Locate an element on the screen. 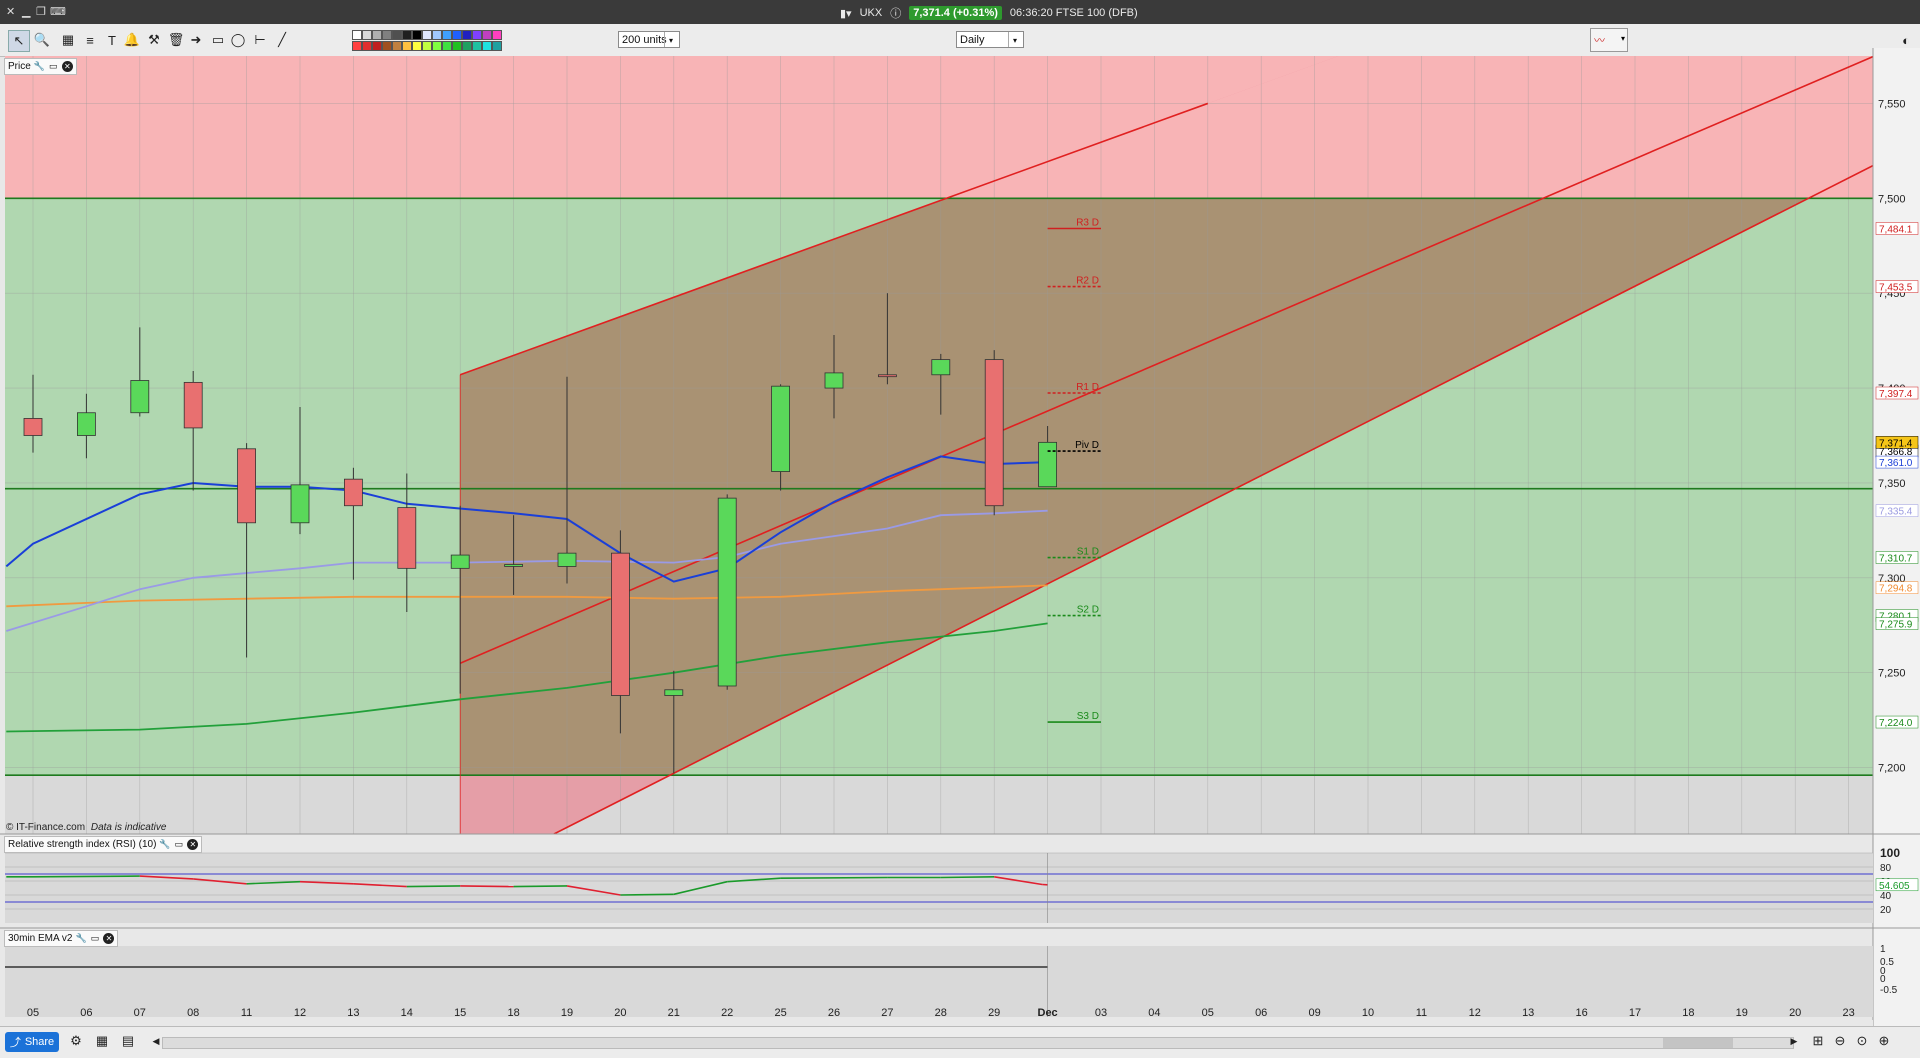 The height and width of the screenshot is (1058, 1920). pivot-label: R3 D is located at coordinates (1087, 222).